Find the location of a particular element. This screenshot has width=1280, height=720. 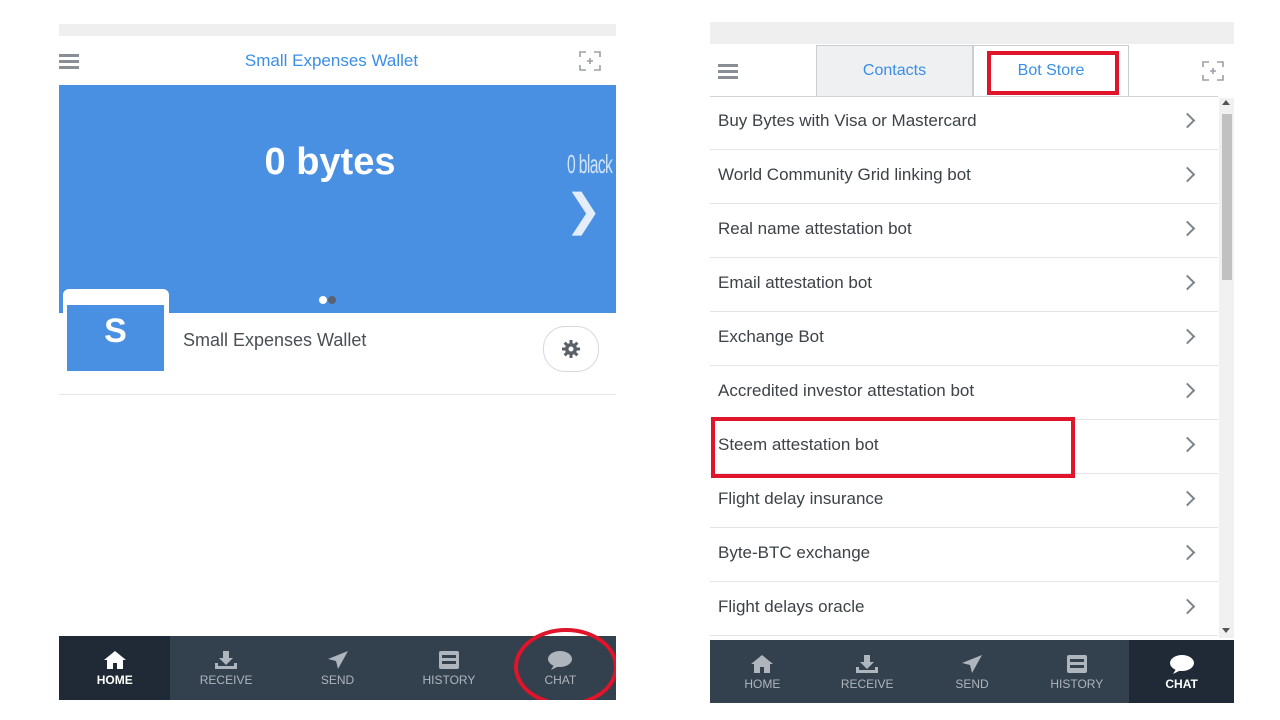

list-item: Exchange Bot is located at coordinates (964, 339).